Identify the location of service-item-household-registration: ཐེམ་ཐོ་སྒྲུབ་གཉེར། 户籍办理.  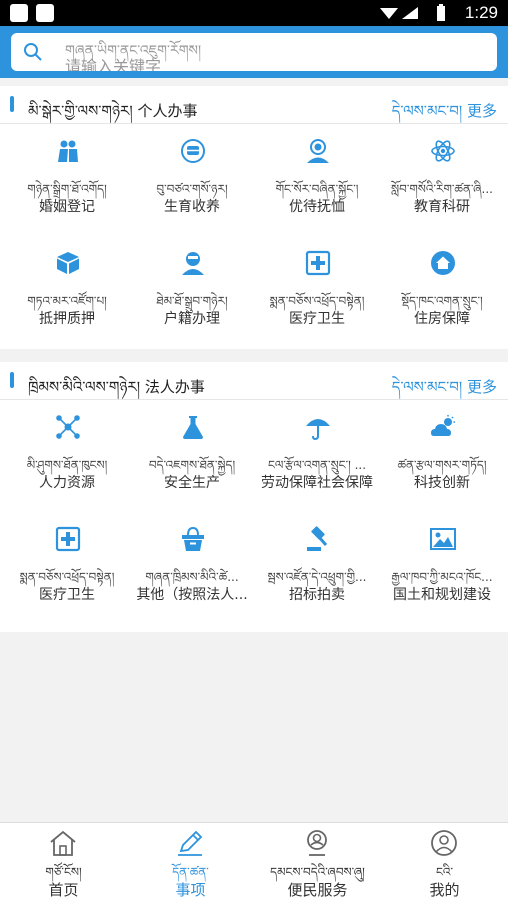
(192, 288).